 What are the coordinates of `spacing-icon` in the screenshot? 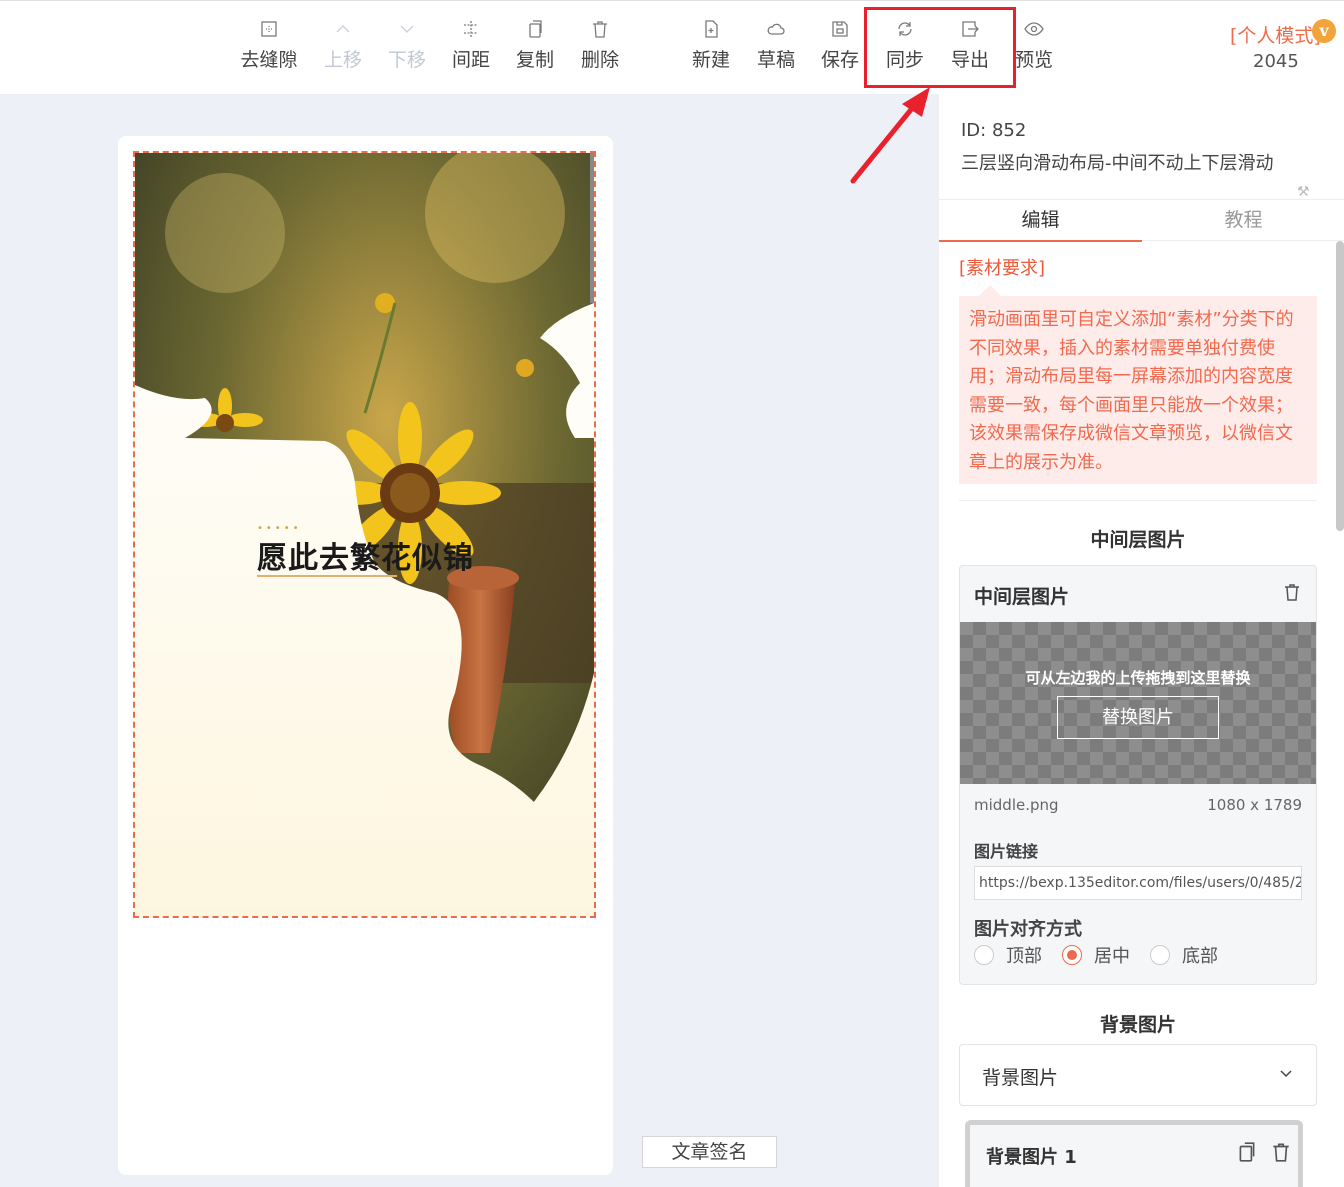 It's located at (471, 29).